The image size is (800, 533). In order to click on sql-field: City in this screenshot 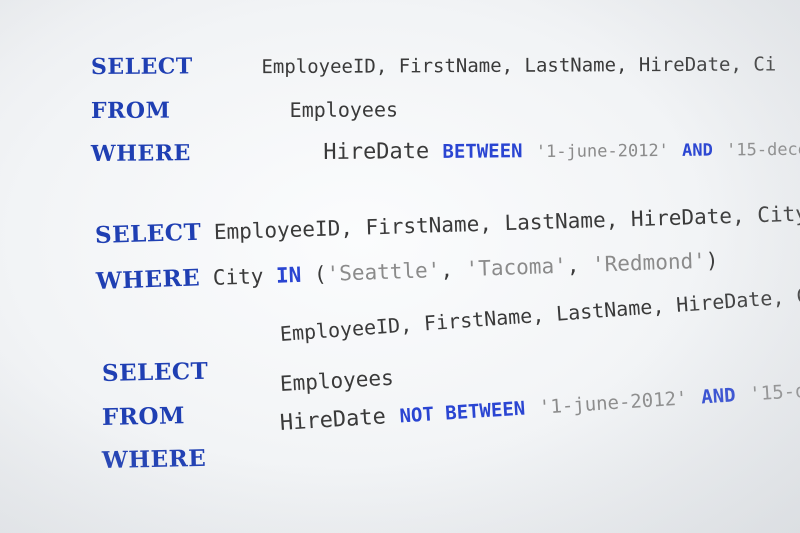, I will do `click(238, 277)`.